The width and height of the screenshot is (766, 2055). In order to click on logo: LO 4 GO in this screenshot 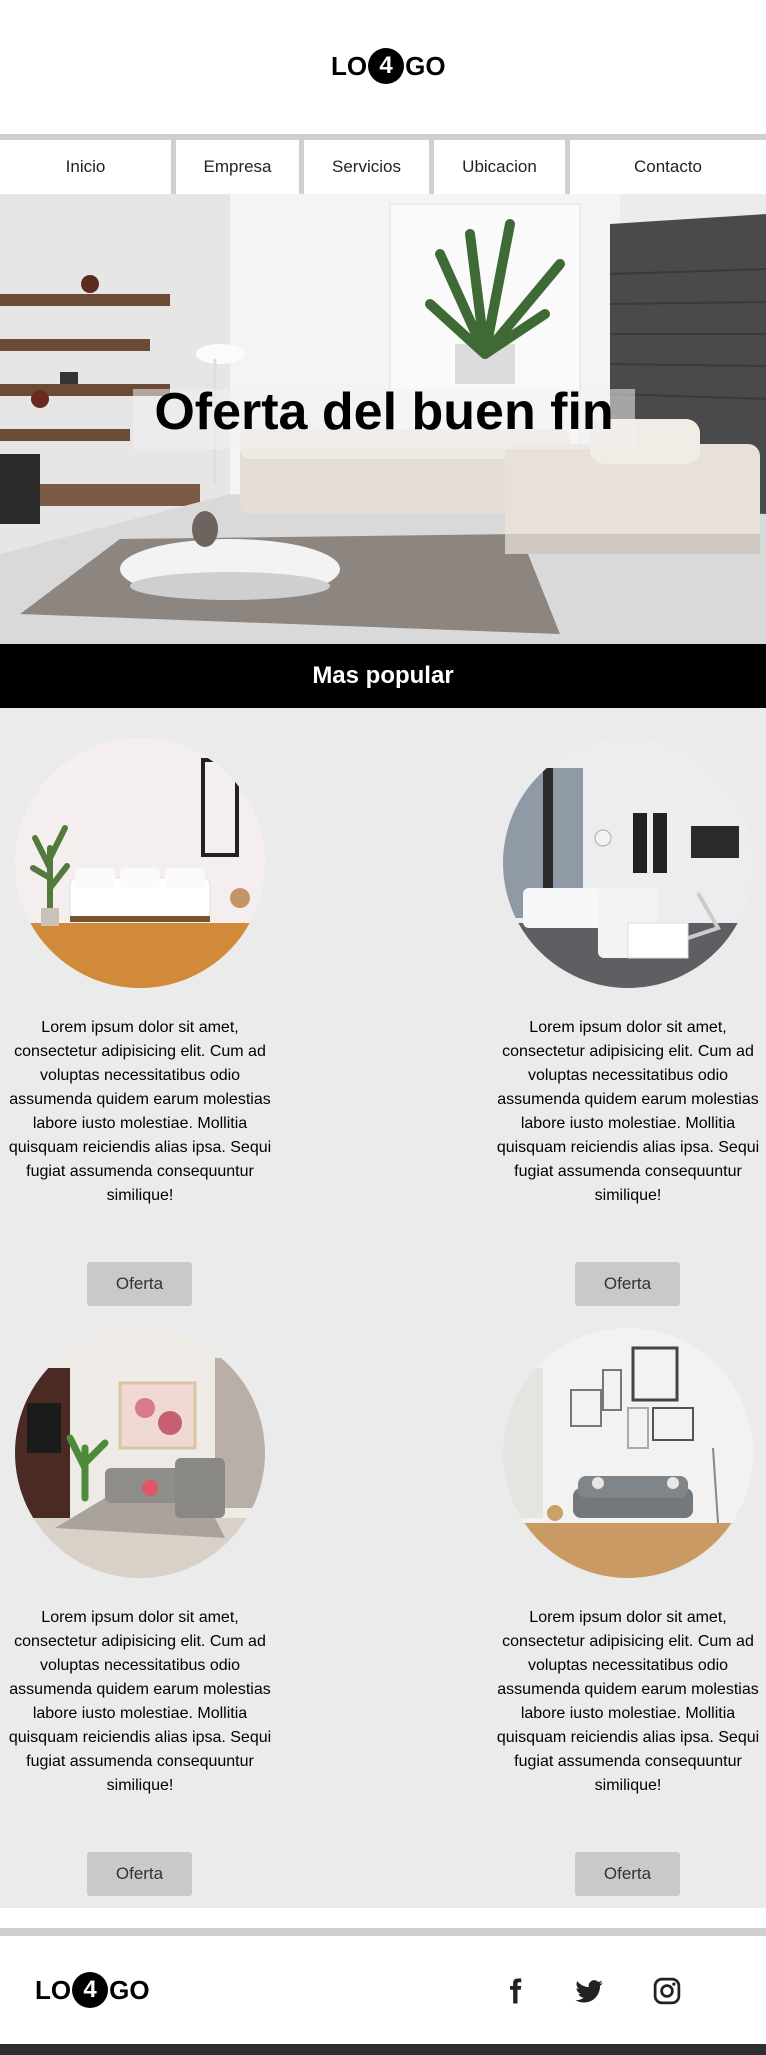, I will do `click(388, 66)`.